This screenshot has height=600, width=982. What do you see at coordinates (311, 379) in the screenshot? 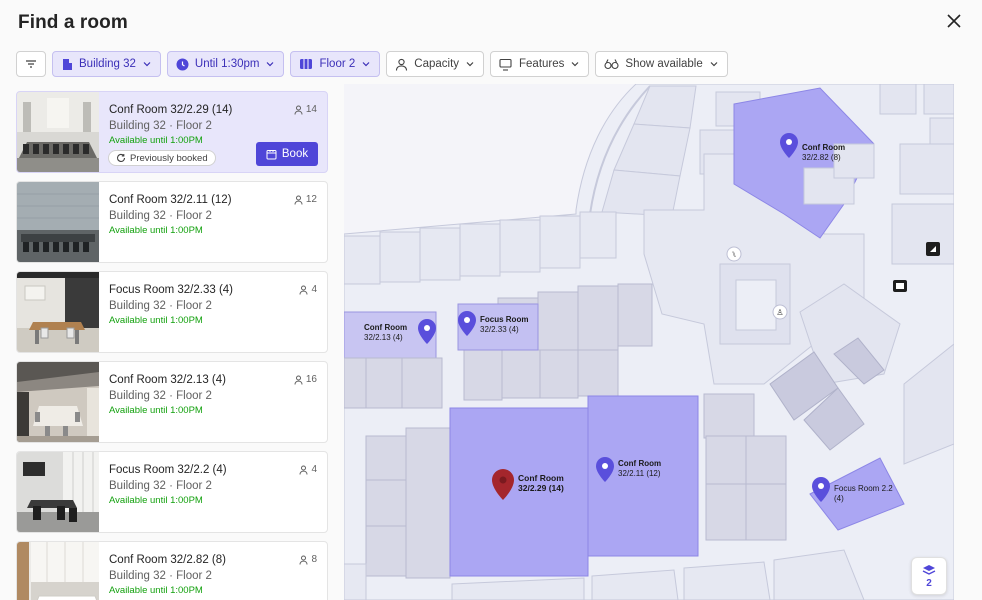
I see `room-capacity-value: 16` at bounding box center [311, 379].